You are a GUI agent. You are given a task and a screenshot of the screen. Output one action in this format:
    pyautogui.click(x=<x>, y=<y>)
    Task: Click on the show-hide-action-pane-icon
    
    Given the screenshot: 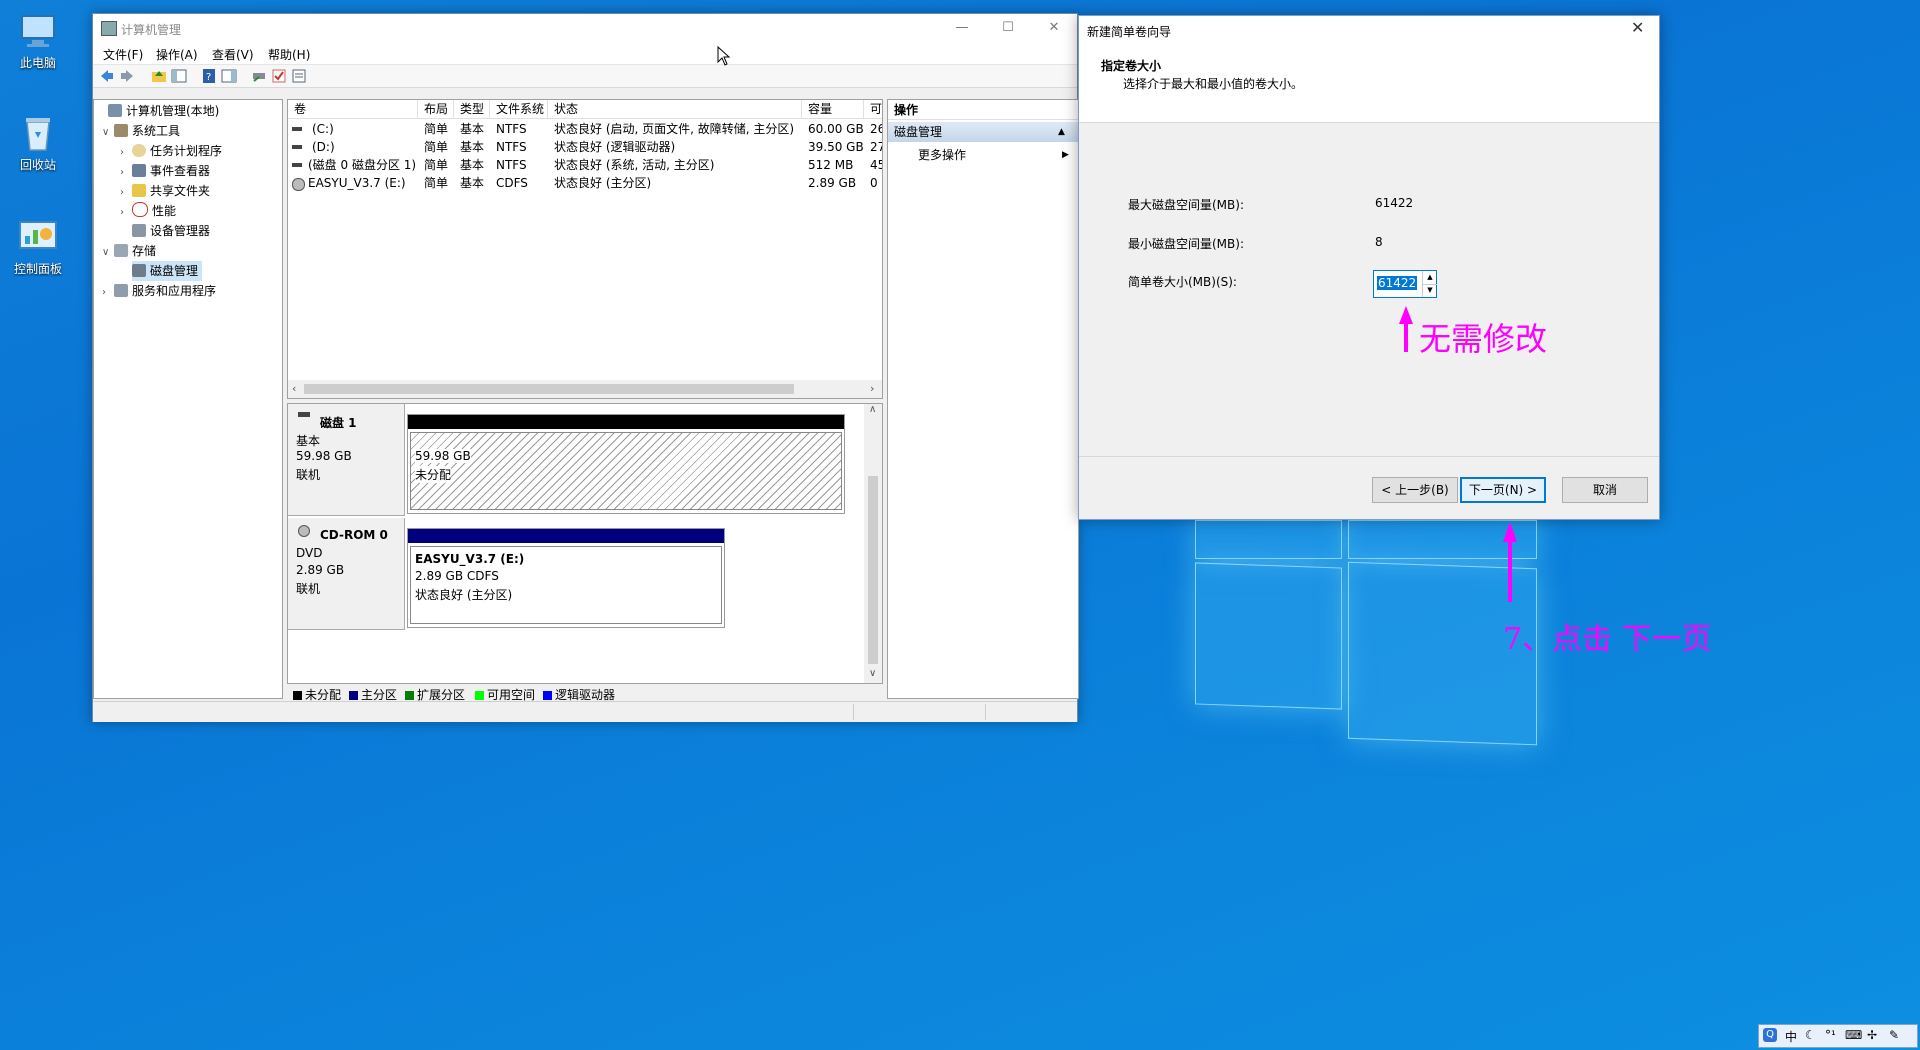 What is the action you would take?
    pyautogui.click(x=229, y=76)
    